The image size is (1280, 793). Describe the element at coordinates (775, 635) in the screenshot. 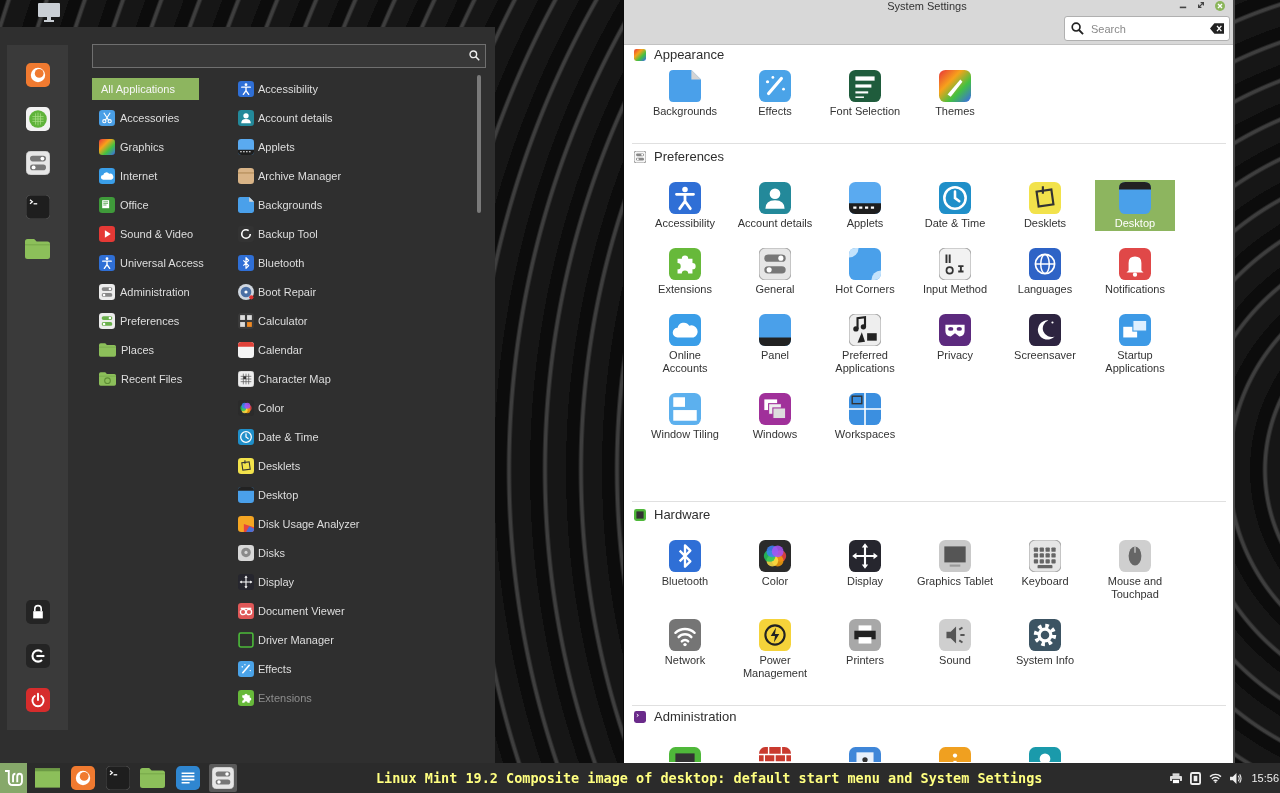

I see `lightning-icon` at that location.